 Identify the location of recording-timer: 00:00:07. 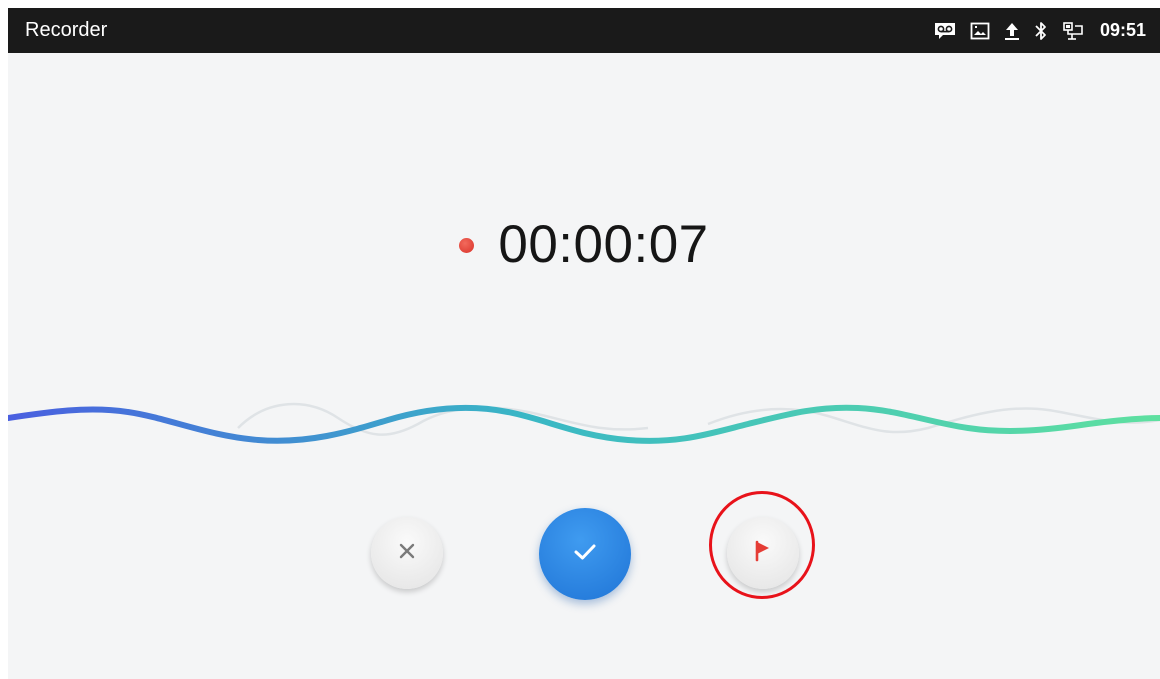
(584, 244).